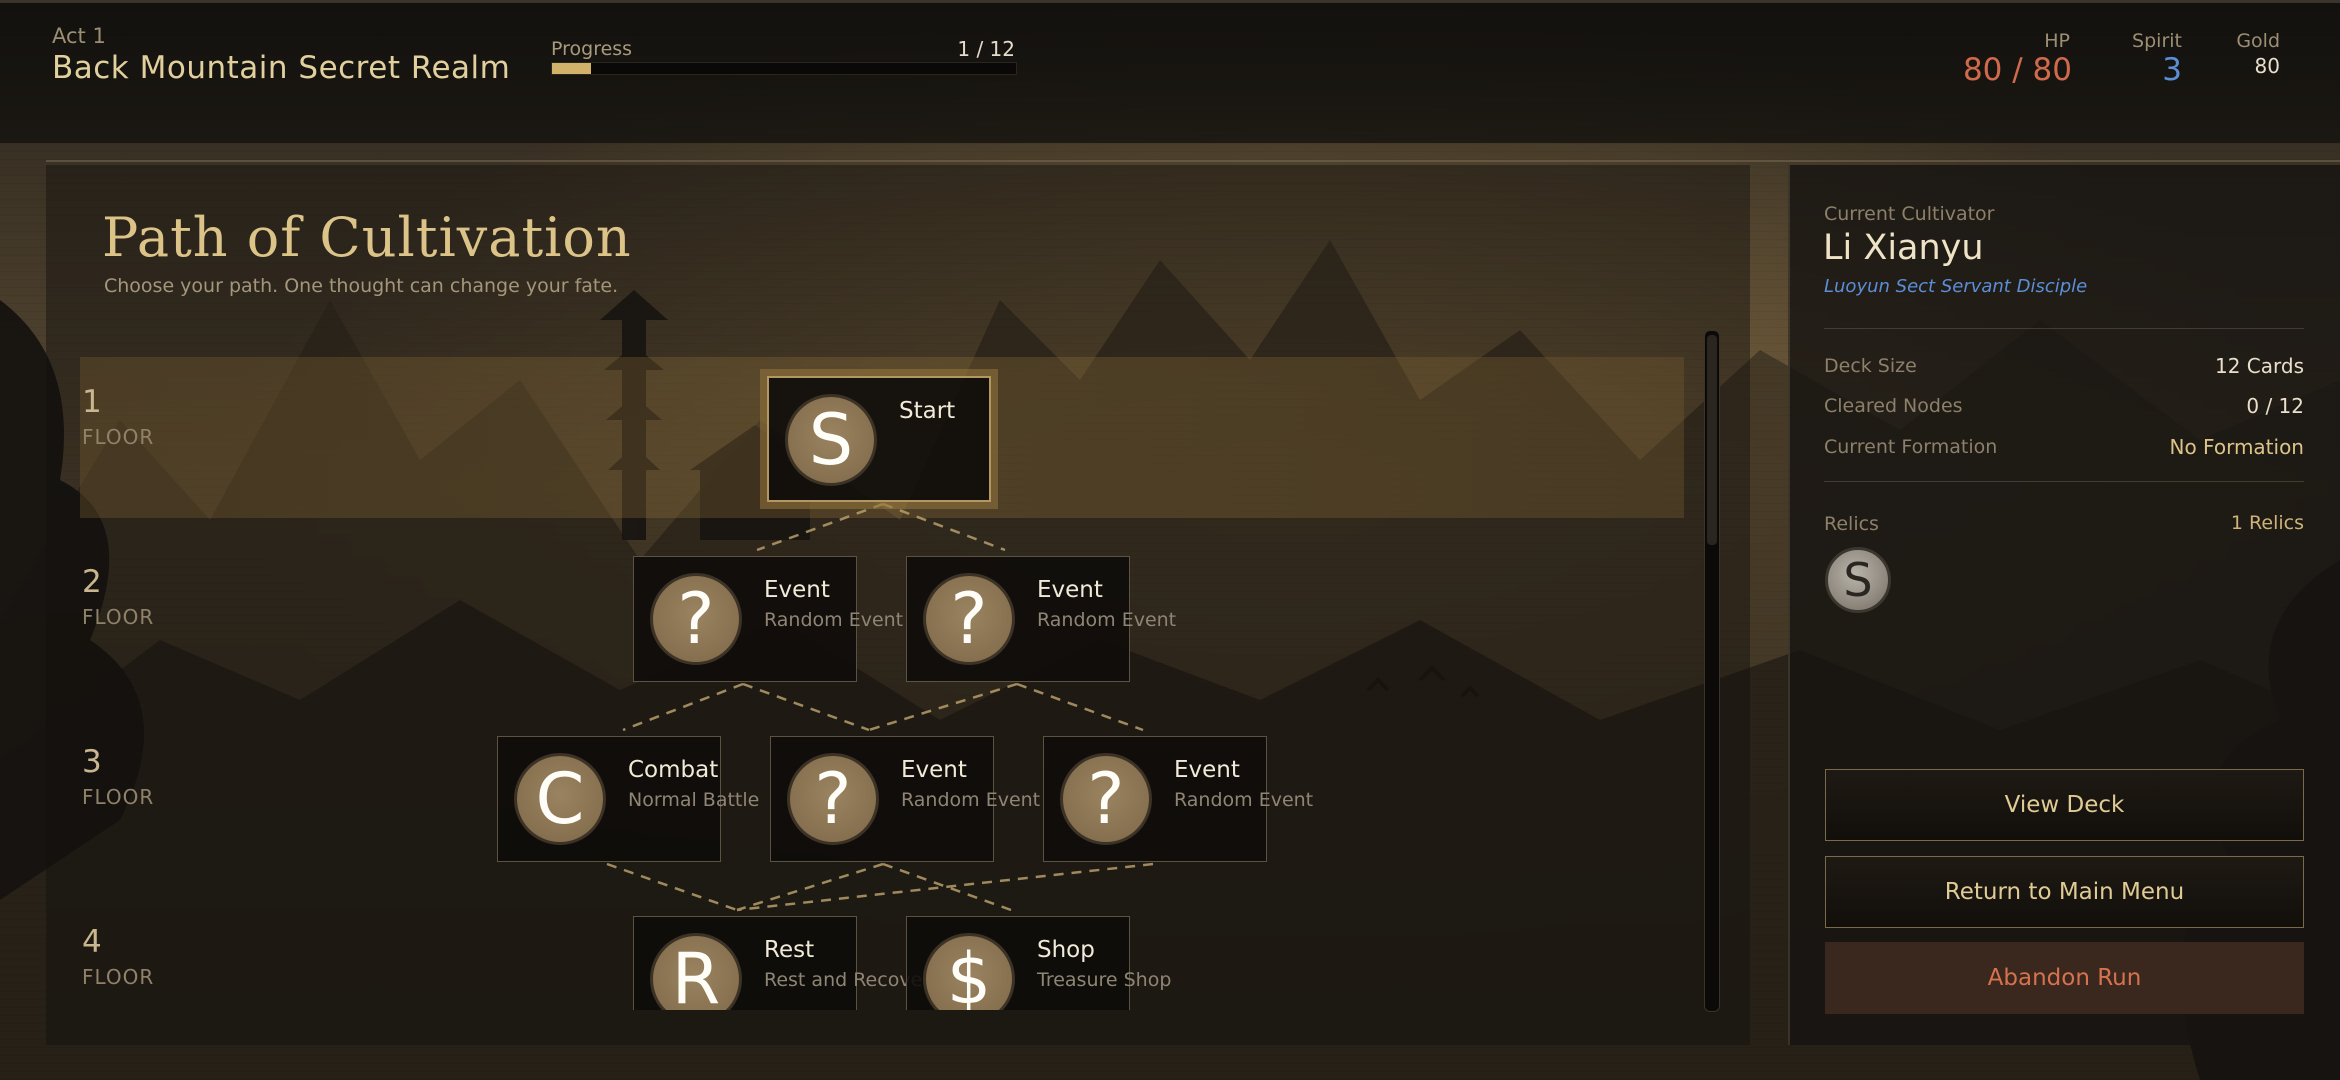 Image resolution: width=2340 pixels, height=1080 pixels. Describe the element at coordinates (1193, 161) in the screenshot. I see `top-bar-divider` at that location.